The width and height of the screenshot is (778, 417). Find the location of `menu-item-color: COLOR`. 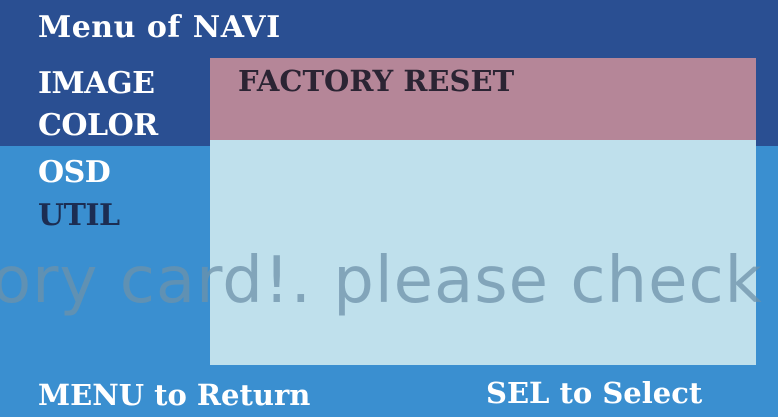

menu-item-color: COLOR is located at coordinates (98, 125).